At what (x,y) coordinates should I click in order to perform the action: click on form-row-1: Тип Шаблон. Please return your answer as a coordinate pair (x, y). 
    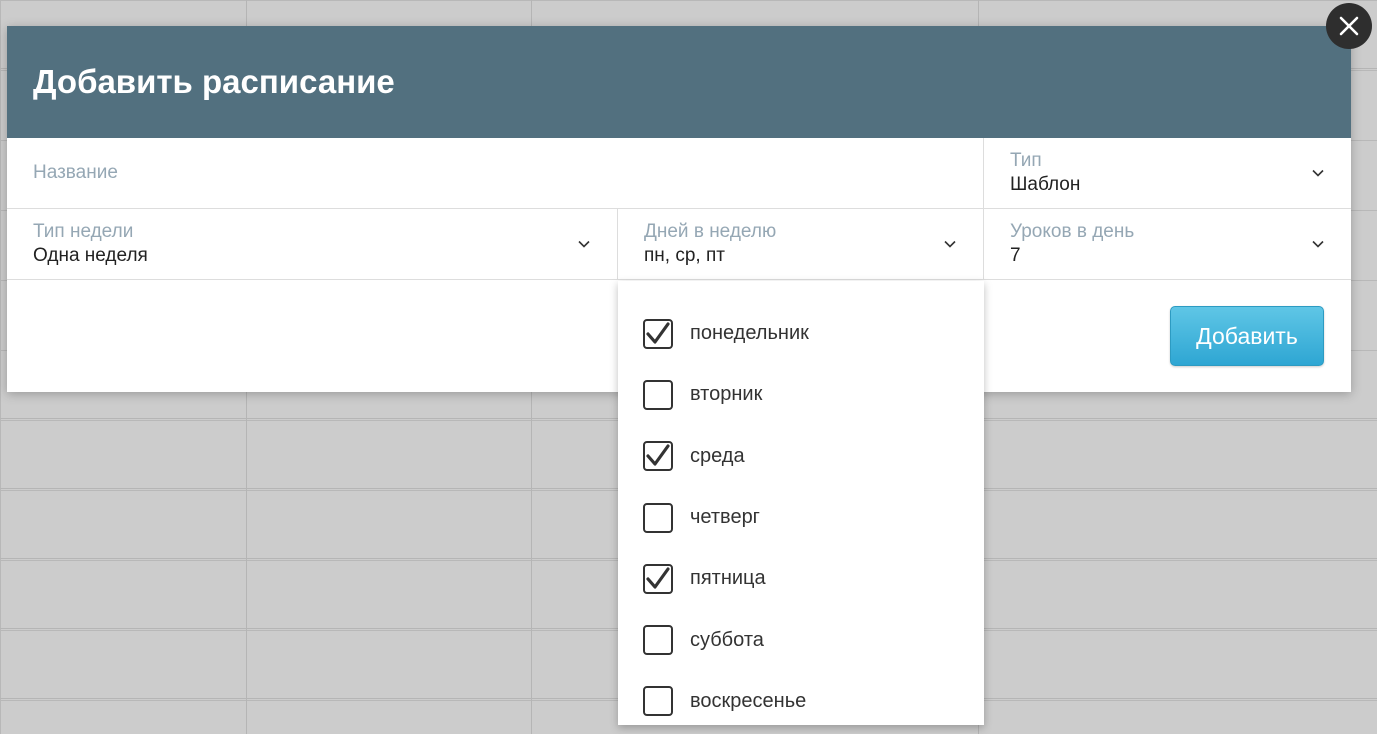
    Looking at the image, I should click on (679, 173).